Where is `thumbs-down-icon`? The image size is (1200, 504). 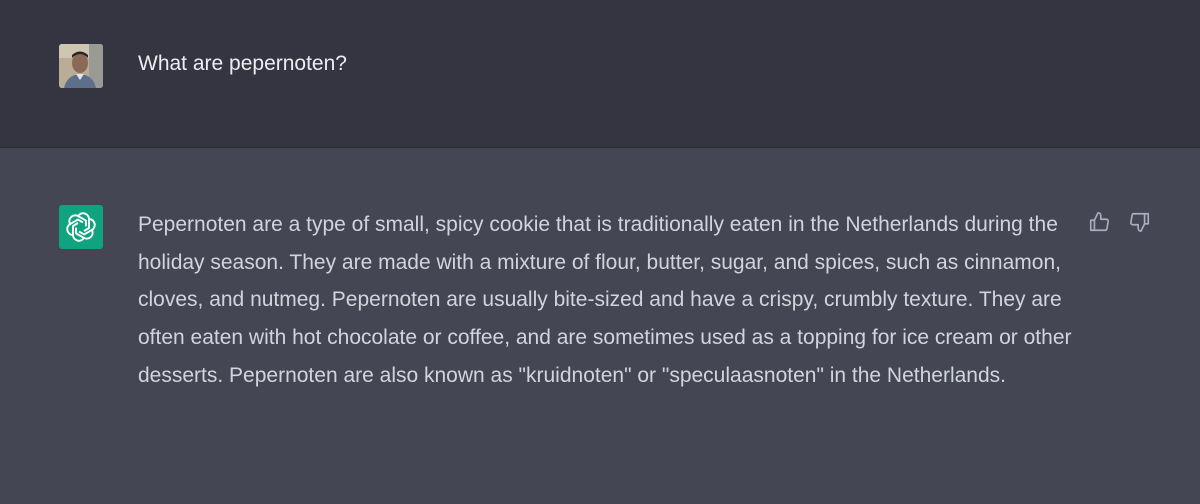
thumbs-down-icon is located at coordinates (1140, 222).